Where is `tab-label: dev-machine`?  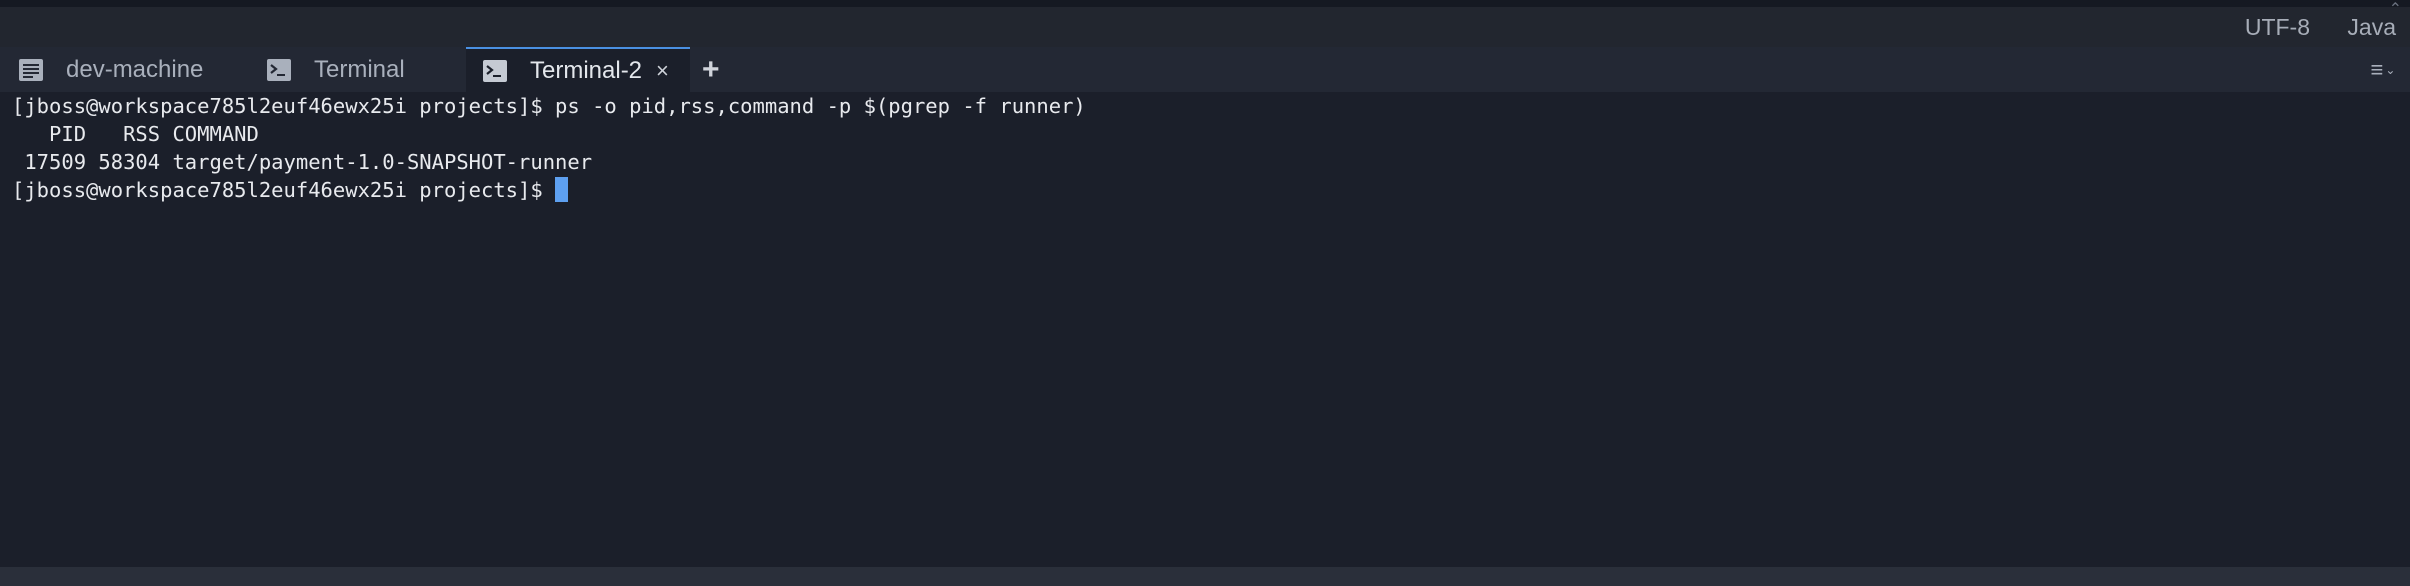 tab-label: dev-machine is located at coordinates (135, 69).